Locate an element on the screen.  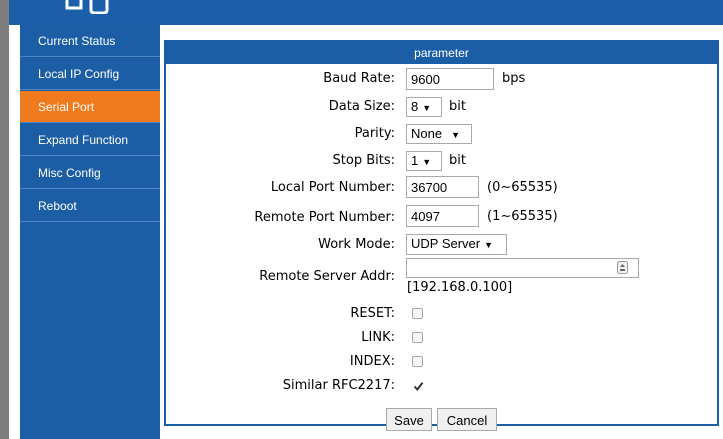
data-size-select: 8 ▼ is located at coordinates (424, 107).